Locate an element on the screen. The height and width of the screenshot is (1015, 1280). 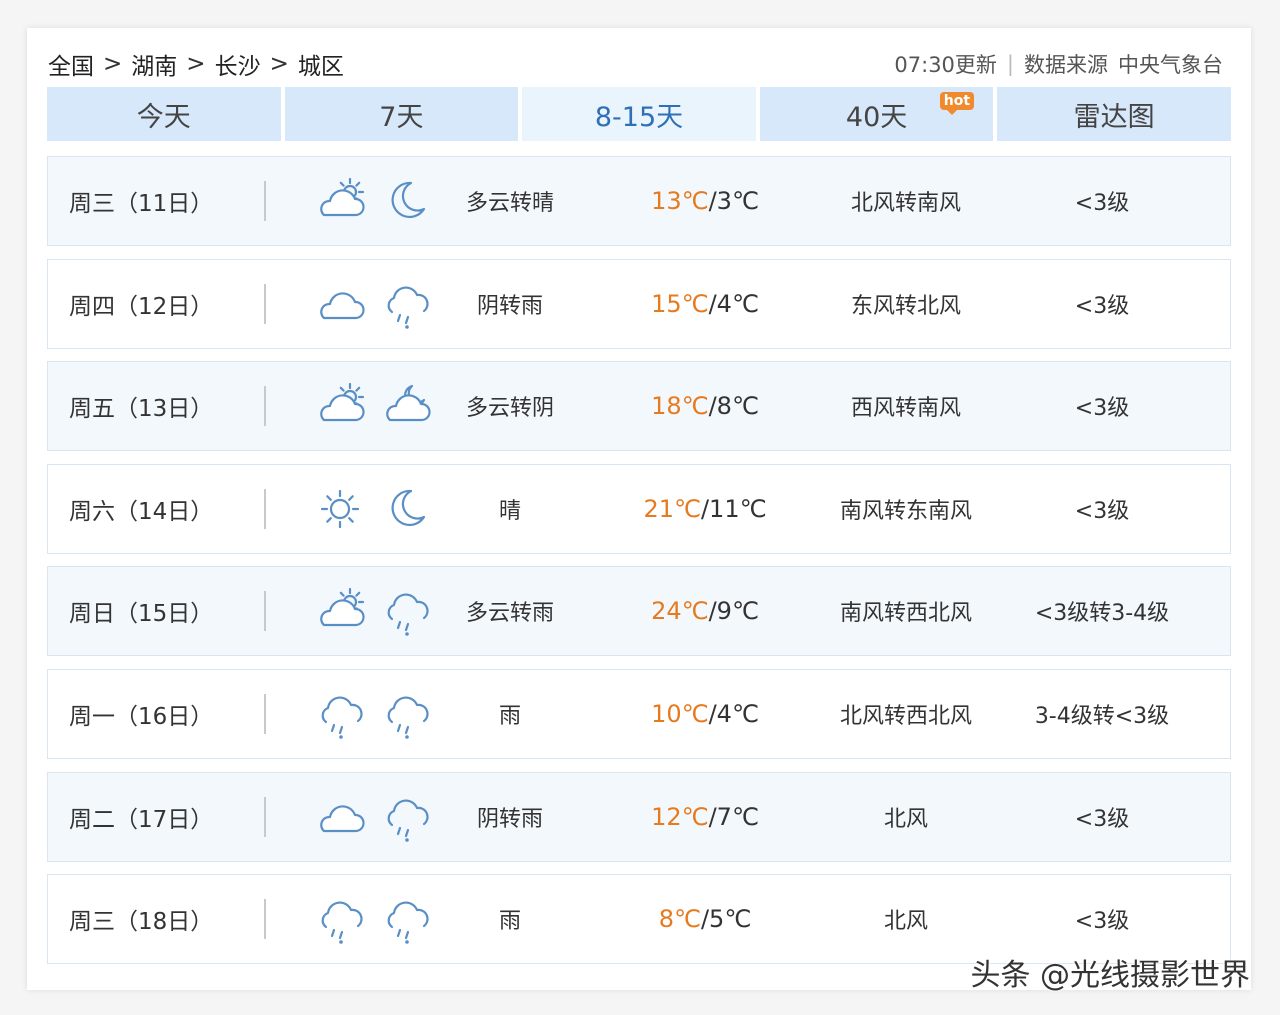
update-time: 07:30更新 is located at coordinates (945, 65).